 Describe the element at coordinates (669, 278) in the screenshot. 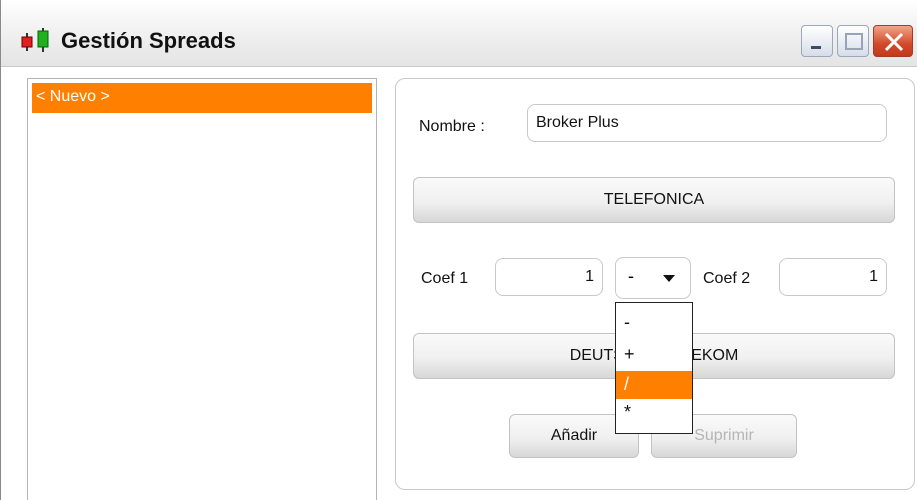

I see `chevron-down-icon` at that location.